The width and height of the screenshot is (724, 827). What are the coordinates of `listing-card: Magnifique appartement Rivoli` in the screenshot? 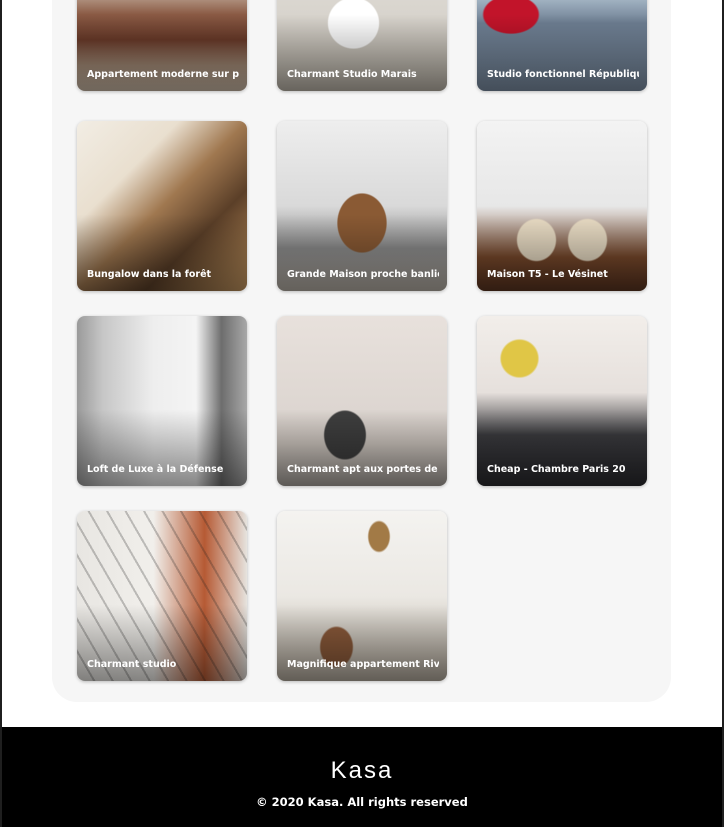 It's located at (362, 596).